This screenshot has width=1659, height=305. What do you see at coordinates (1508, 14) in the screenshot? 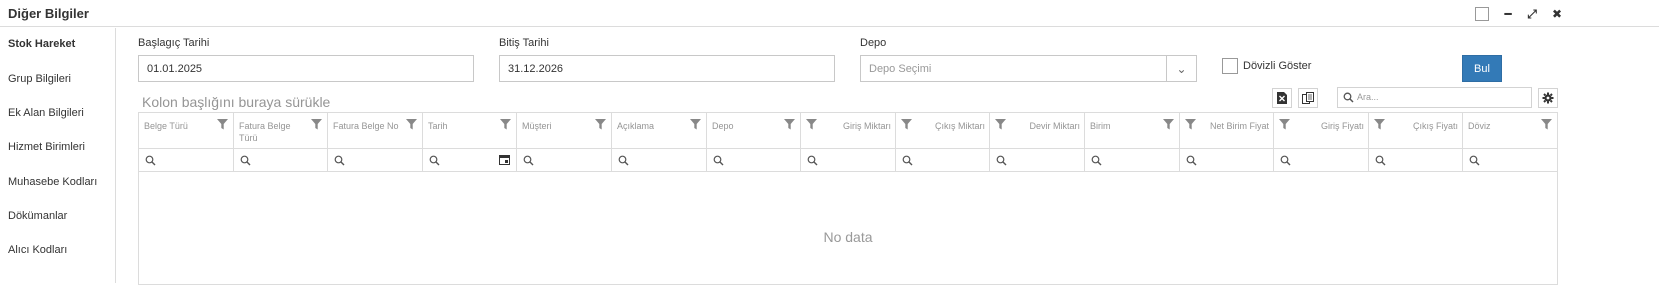
I see `minimize-icon: ━` at bounding box center [1508, 14].